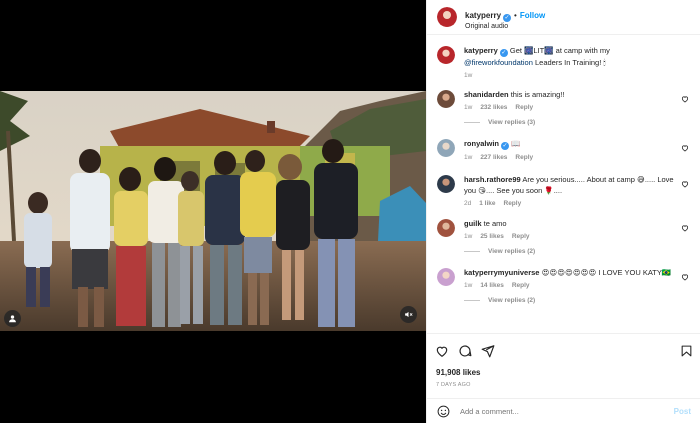 The image size is (700, 423). Describe the element at coordinates (473, 223) in the screenshot. I see `commenter-username: guilk` at that location.